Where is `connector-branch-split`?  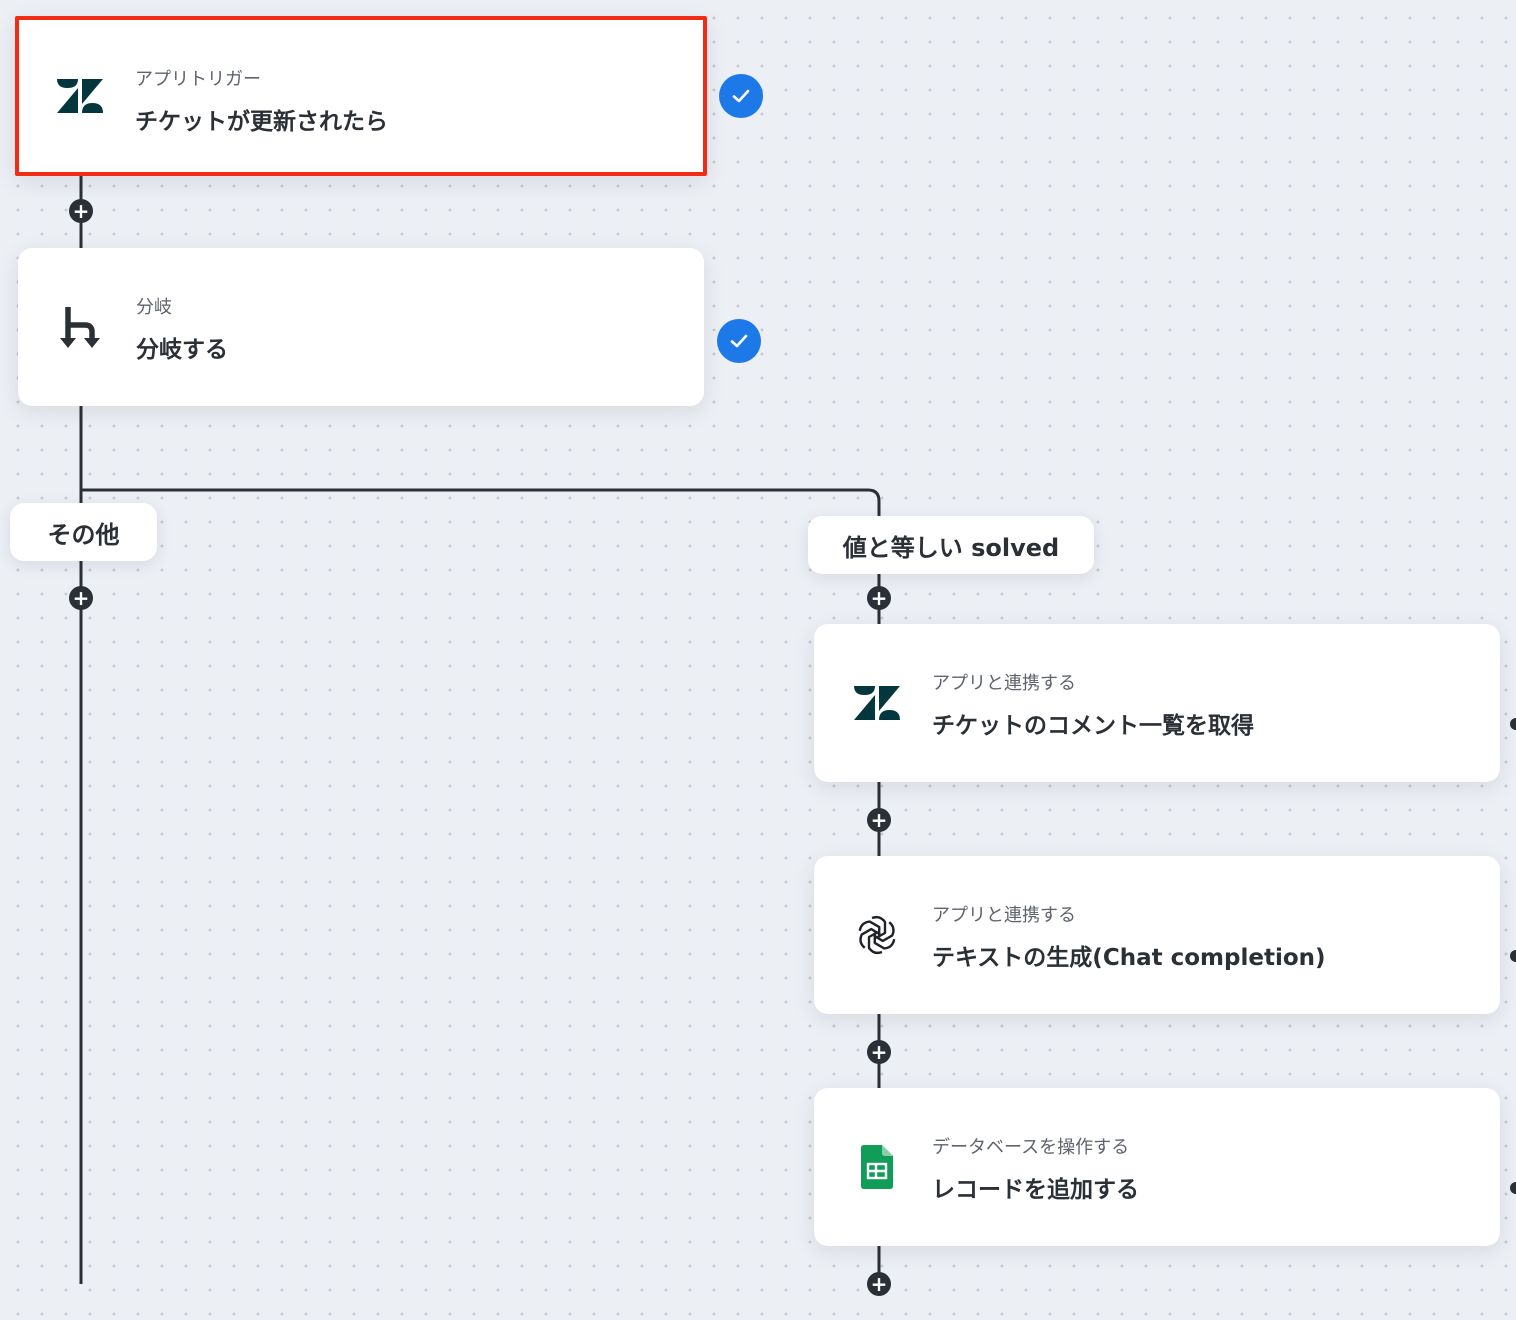 connector-branch-split is located at coordinates (481, 502).